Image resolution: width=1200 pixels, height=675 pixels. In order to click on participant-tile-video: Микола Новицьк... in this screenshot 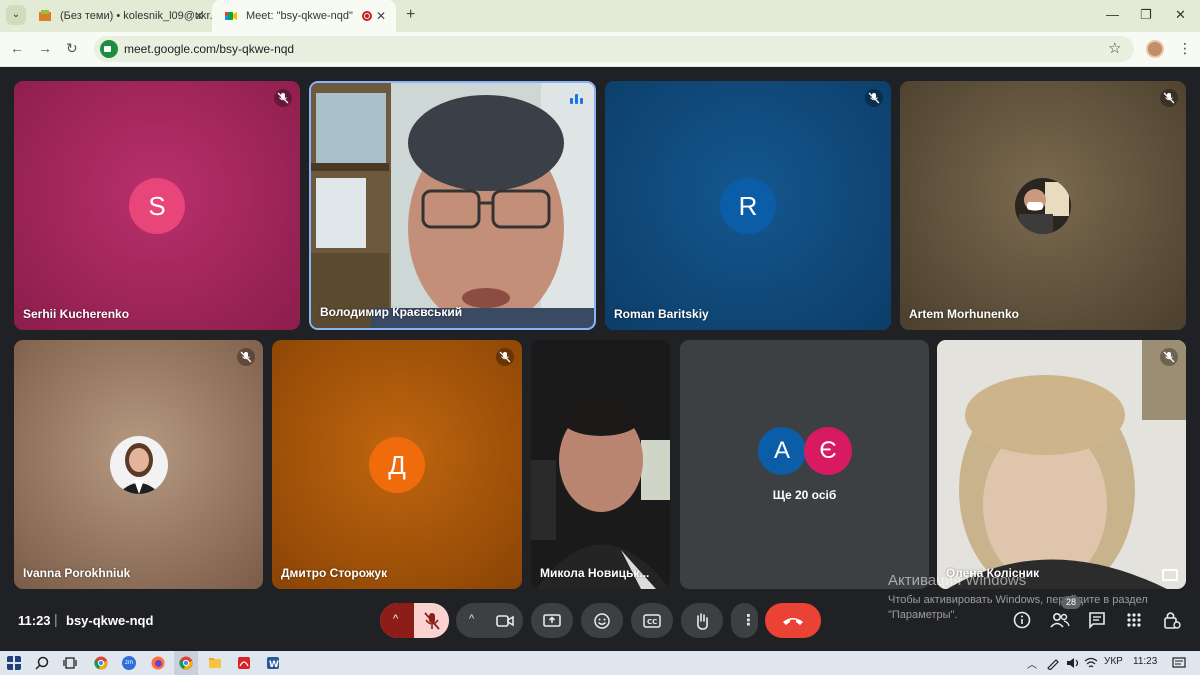, I will do `click(600, 464)`.